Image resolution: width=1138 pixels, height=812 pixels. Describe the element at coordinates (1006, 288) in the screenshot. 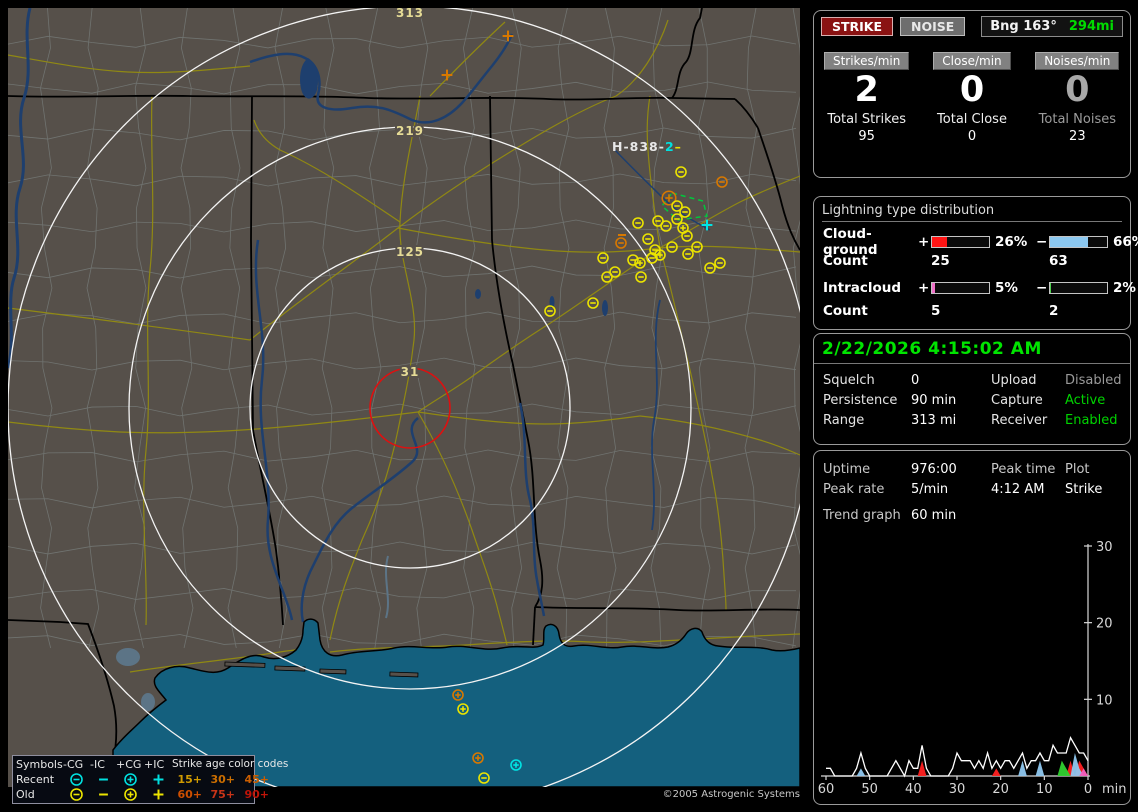

I see `ic-plus-pct: 5%` at that location.